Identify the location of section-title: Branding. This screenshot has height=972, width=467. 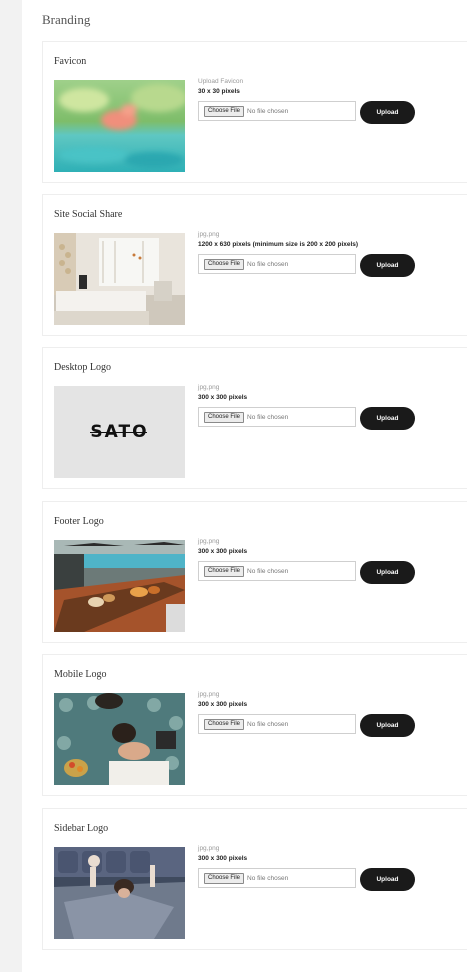
(66, 19).